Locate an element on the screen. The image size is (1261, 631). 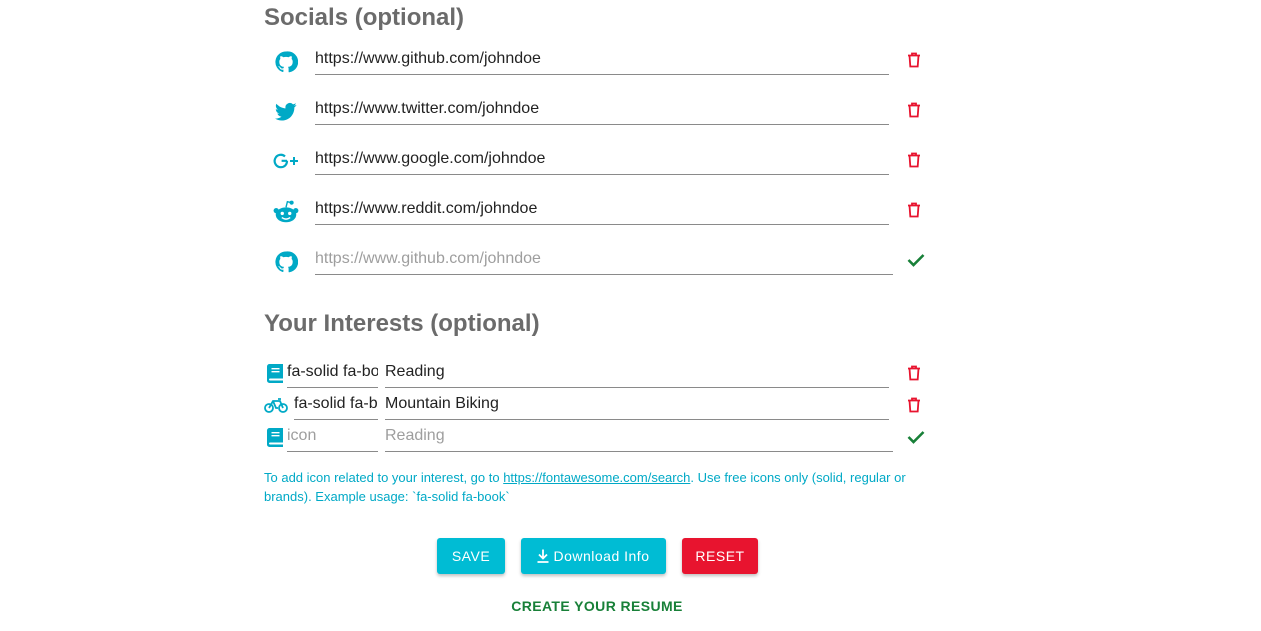
download-info-button: Download Info is located at coordinates (593, 556).